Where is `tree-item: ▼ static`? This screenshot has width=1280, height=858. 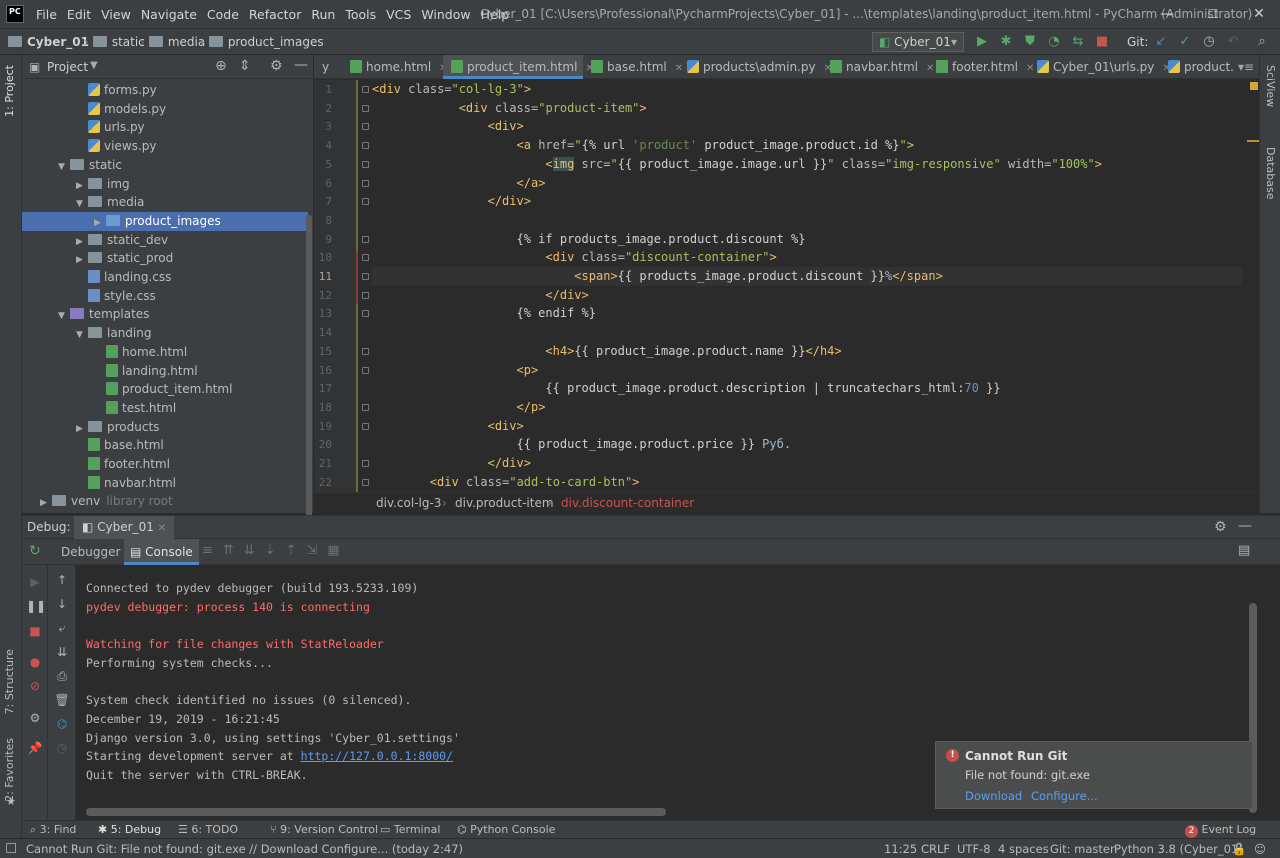 tree-item: ▼ static is located at coordinates (165, 165).